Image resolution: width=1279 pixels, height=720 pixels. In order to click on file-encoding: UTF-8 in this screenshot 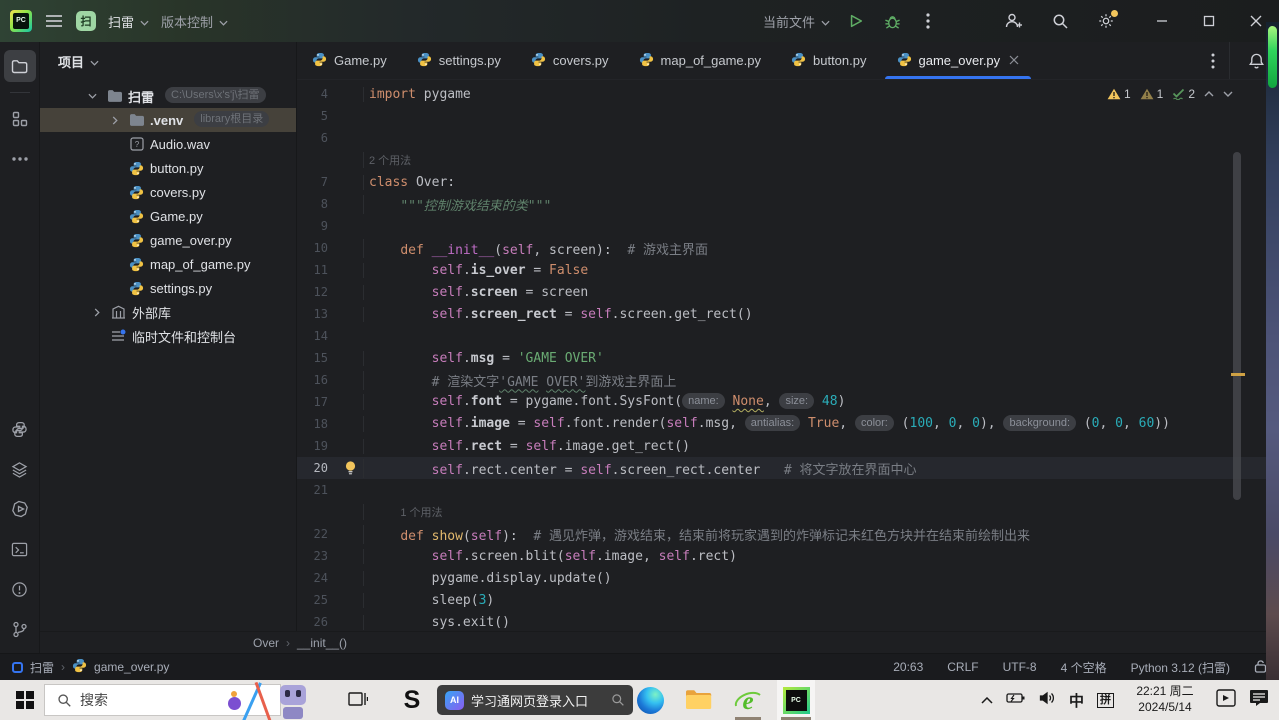, I will do `click(1020, 667)`.